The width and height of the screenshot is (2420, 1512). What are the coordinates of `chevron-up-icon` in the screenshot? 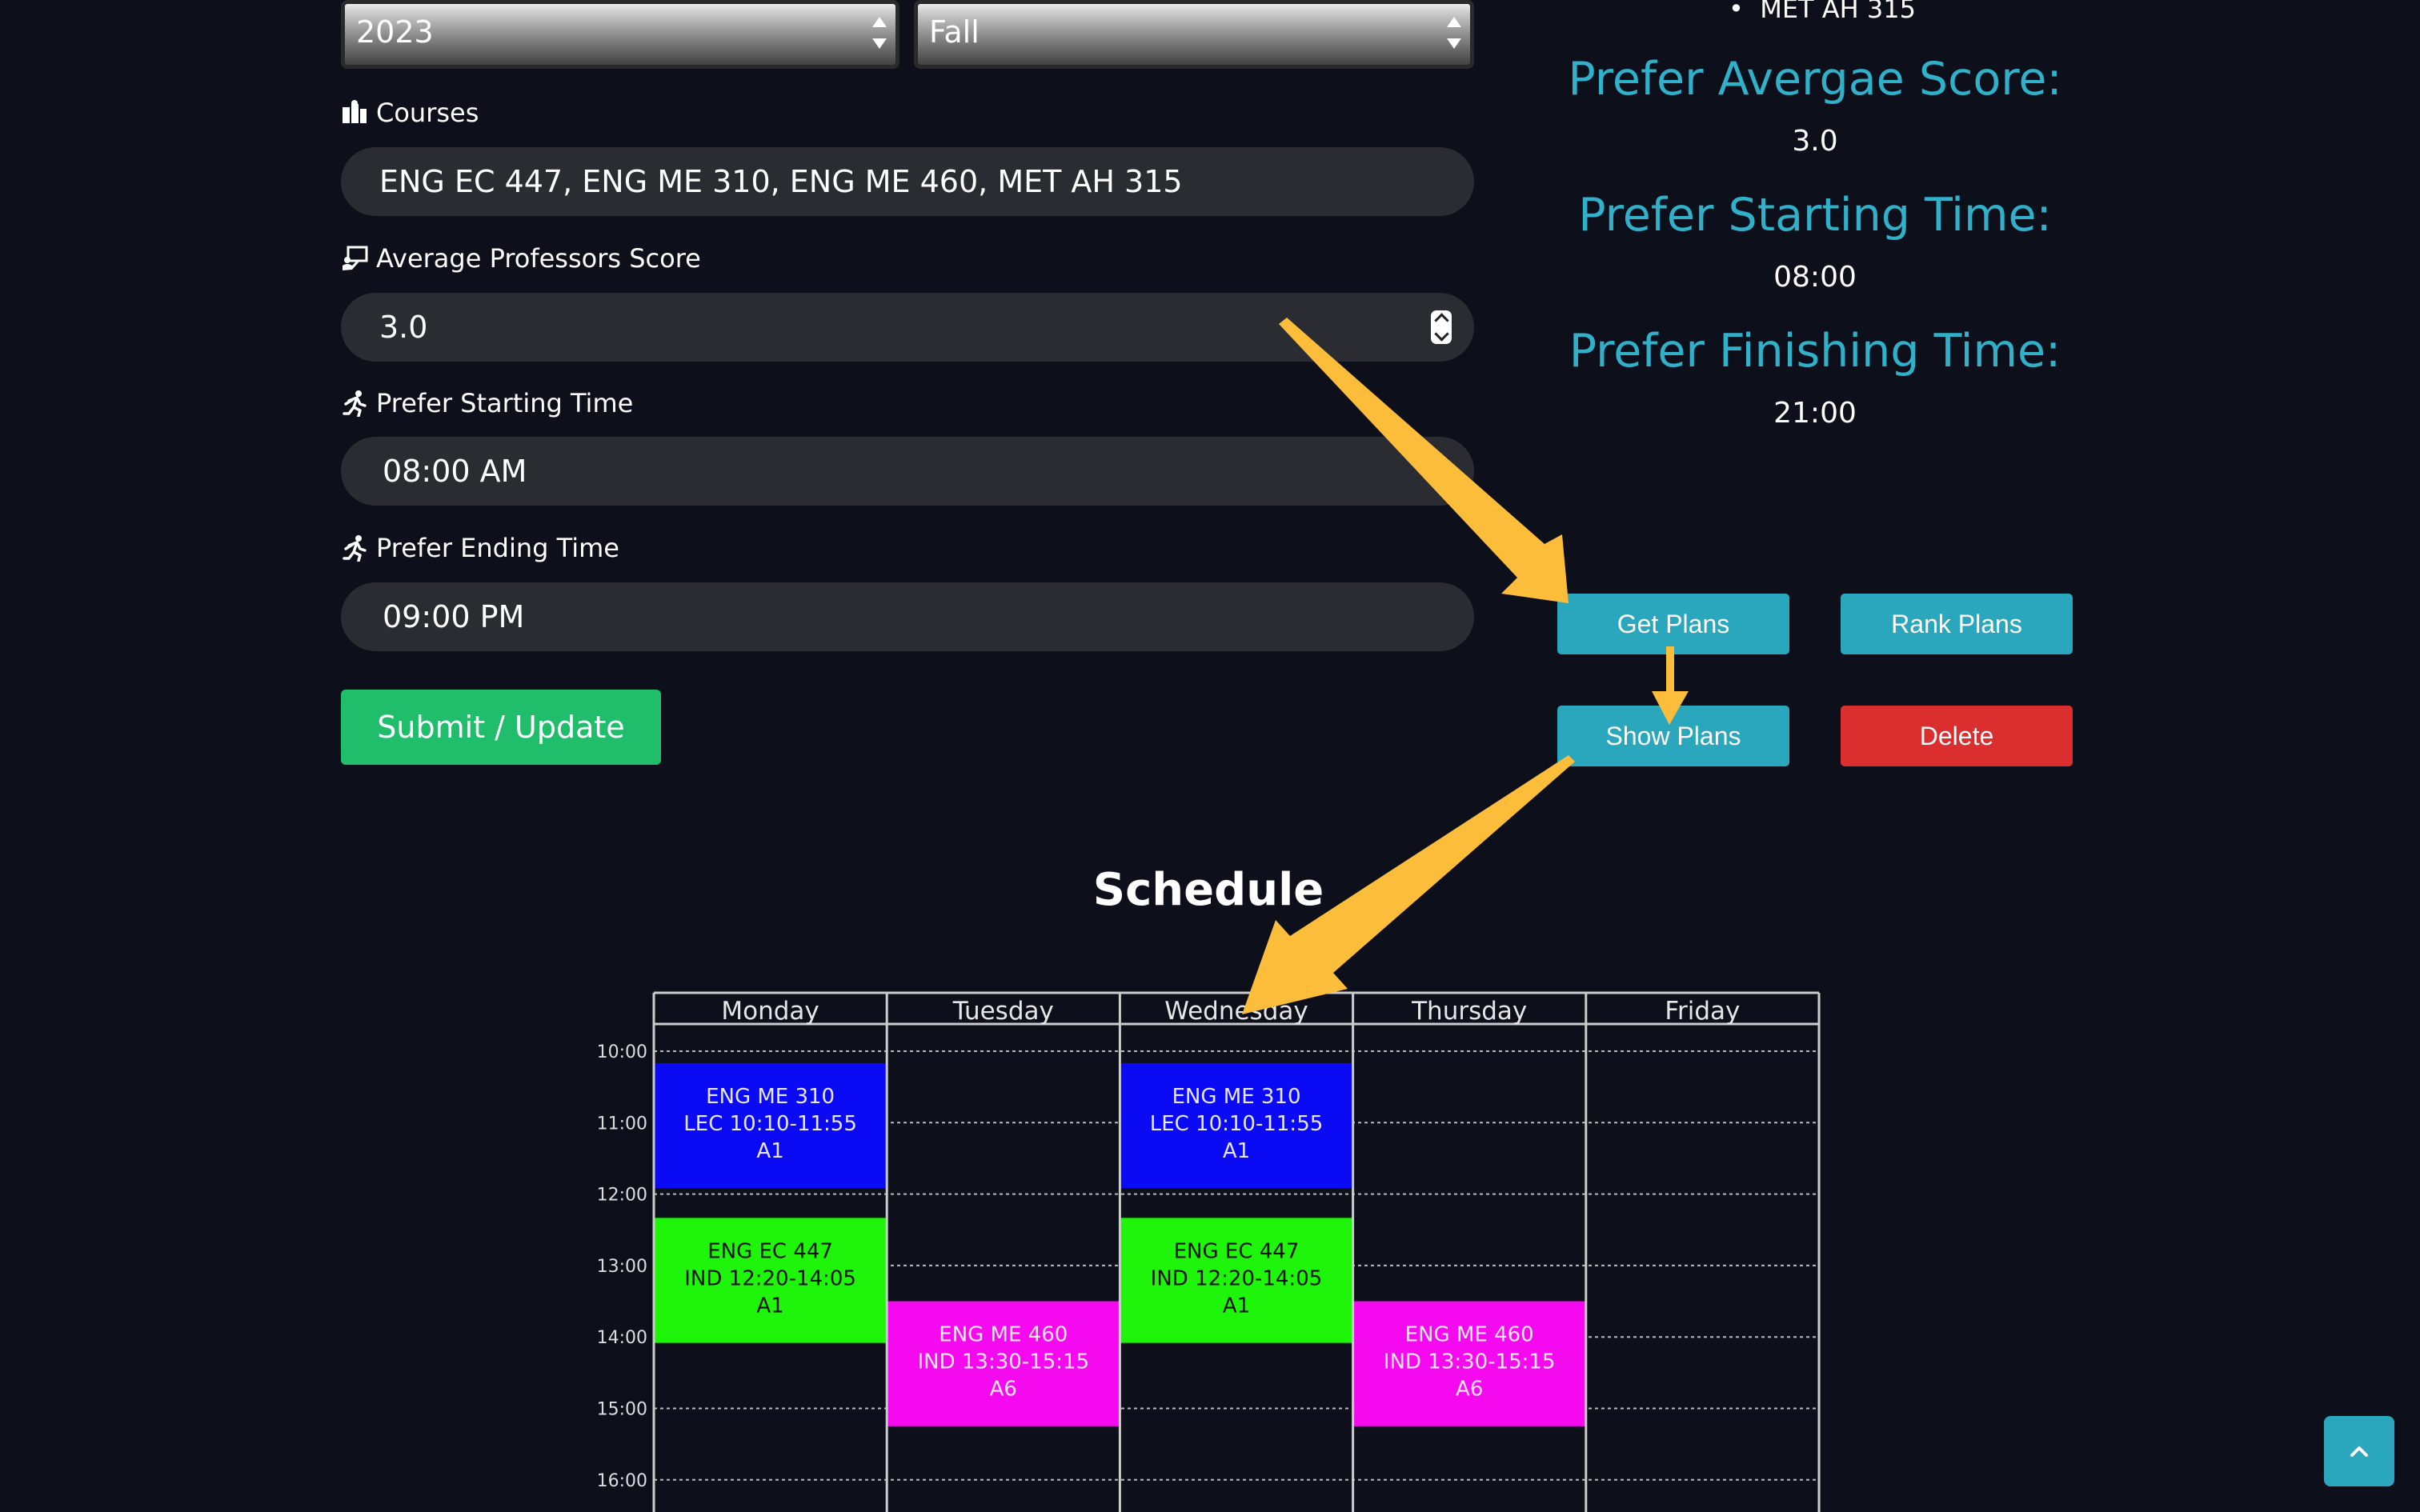 It's located at (2359, 1451).